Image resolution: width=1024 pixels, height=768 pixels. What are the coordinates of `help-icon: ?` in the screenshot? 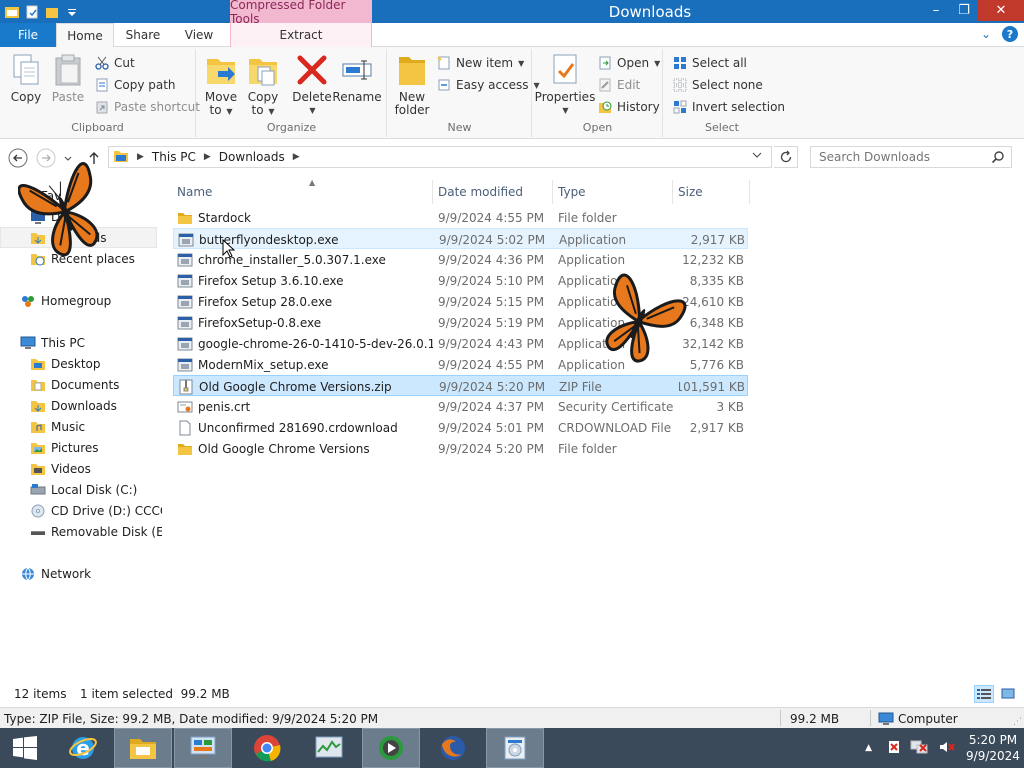 It's located at (1010, 34).